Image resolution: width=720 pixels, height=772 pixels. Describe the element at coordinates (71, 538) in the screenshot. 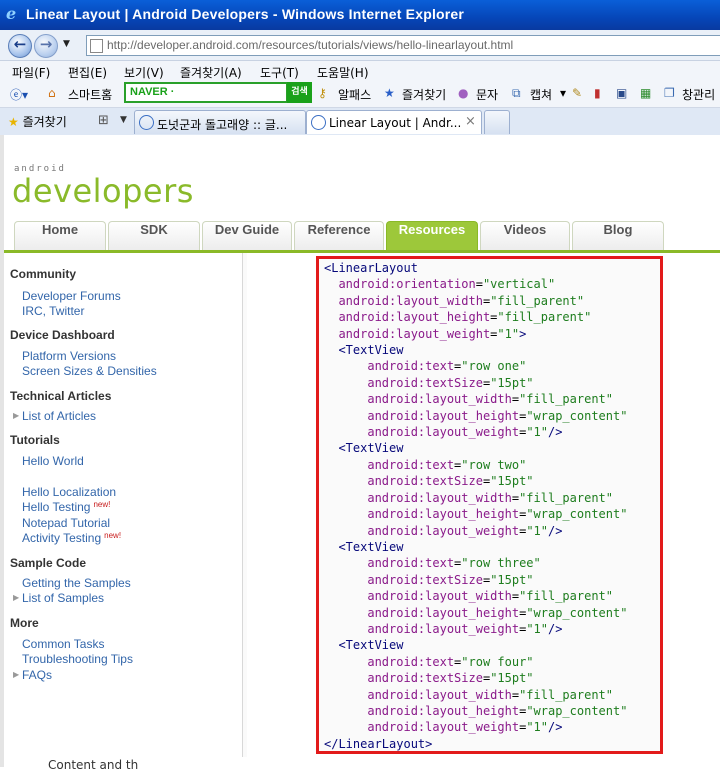

I see `sidebar-item-activity-testing: Activity Testing new!` at that location.